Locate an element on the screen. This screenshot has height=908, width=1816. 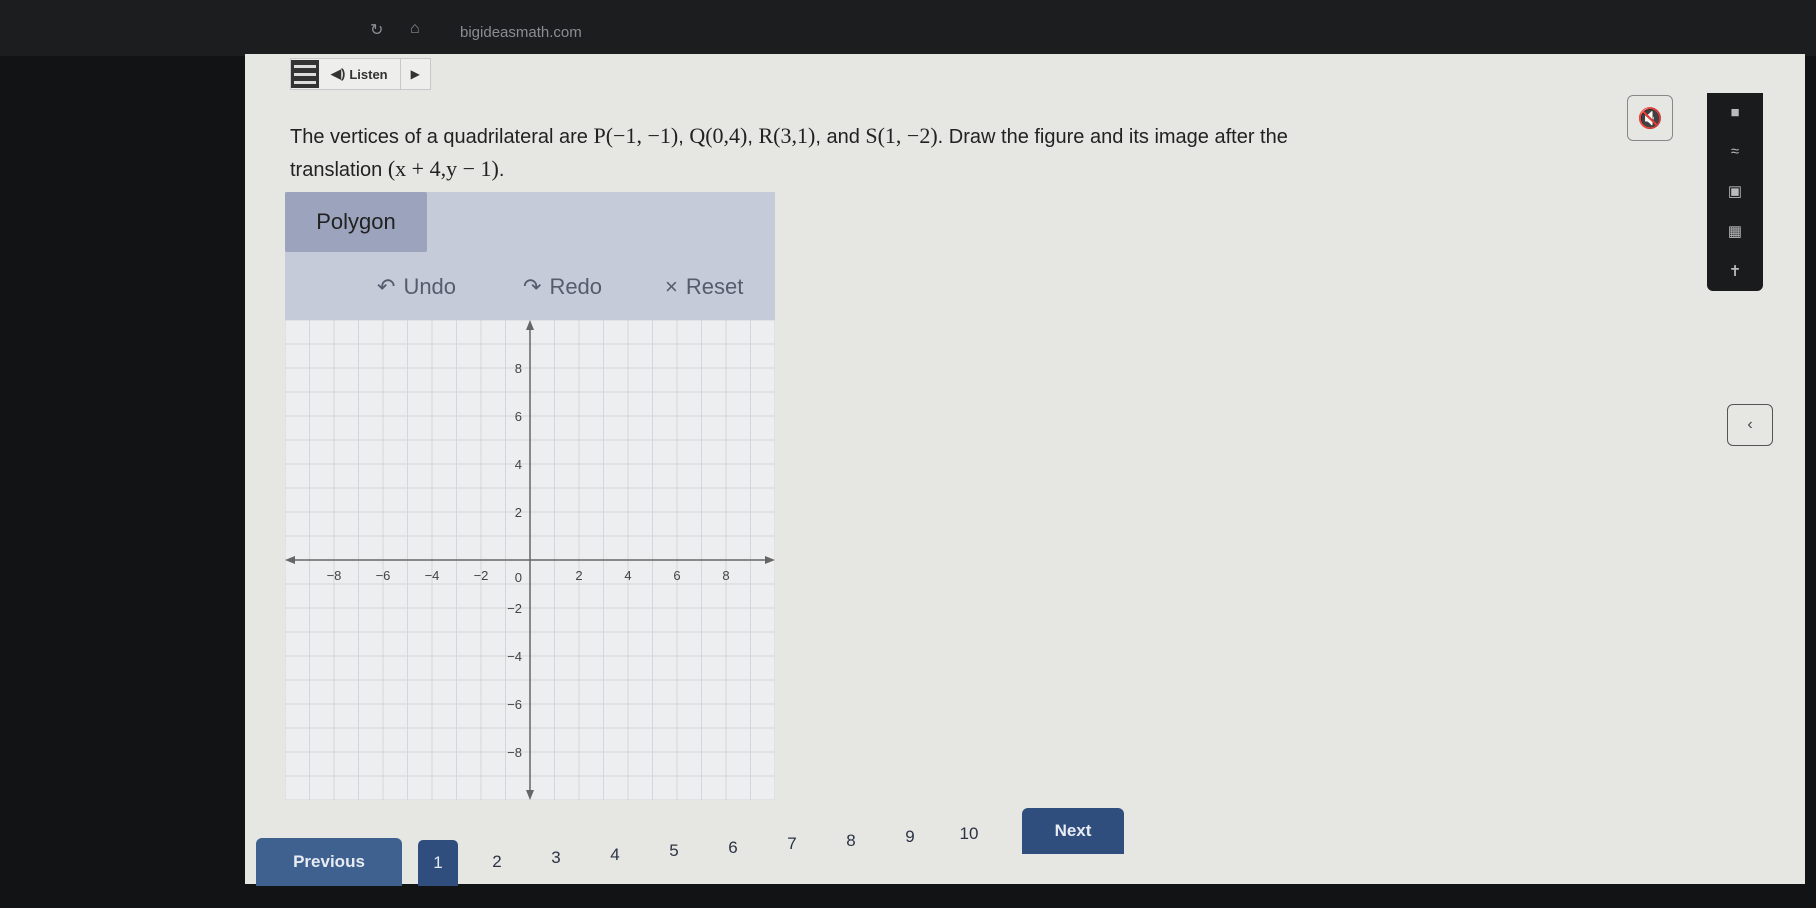
page-7-button: 7 is located at coordinates (792, 844).